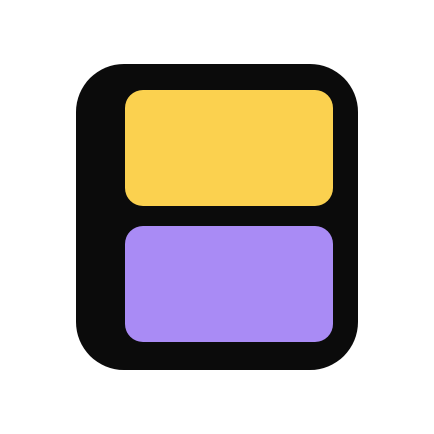 This screenshot has height=434, width=434. What do you see at coordinates (229, 148) in the screenshot?
I see `top-panel` at bounding box center [229, 148].